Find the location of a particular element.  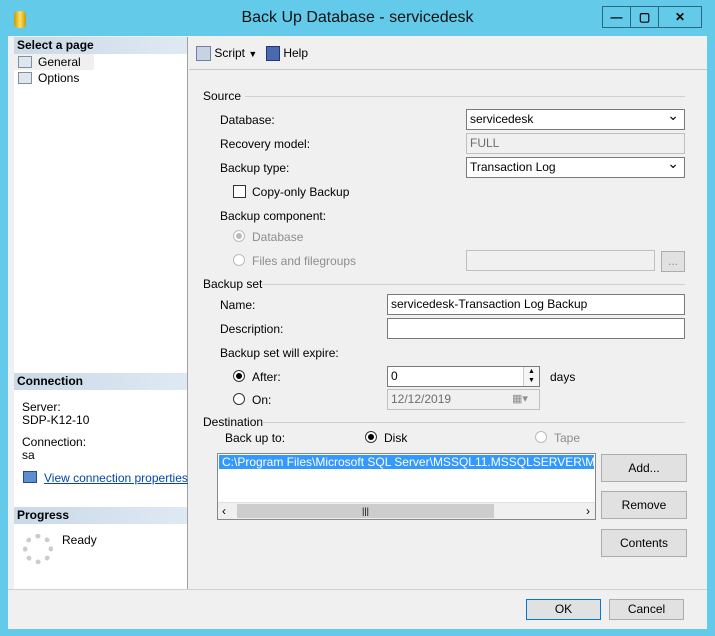

server-label: Server: is located at coordinates (41, 407).